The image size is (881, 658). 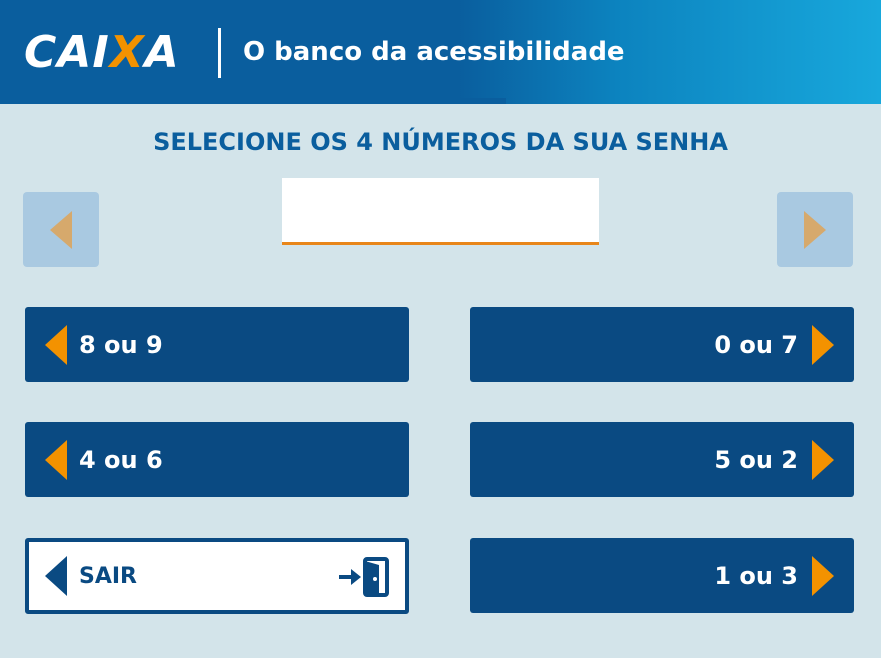 I want to click on option-label: 0 ou 7, so click(x=756, y=344).